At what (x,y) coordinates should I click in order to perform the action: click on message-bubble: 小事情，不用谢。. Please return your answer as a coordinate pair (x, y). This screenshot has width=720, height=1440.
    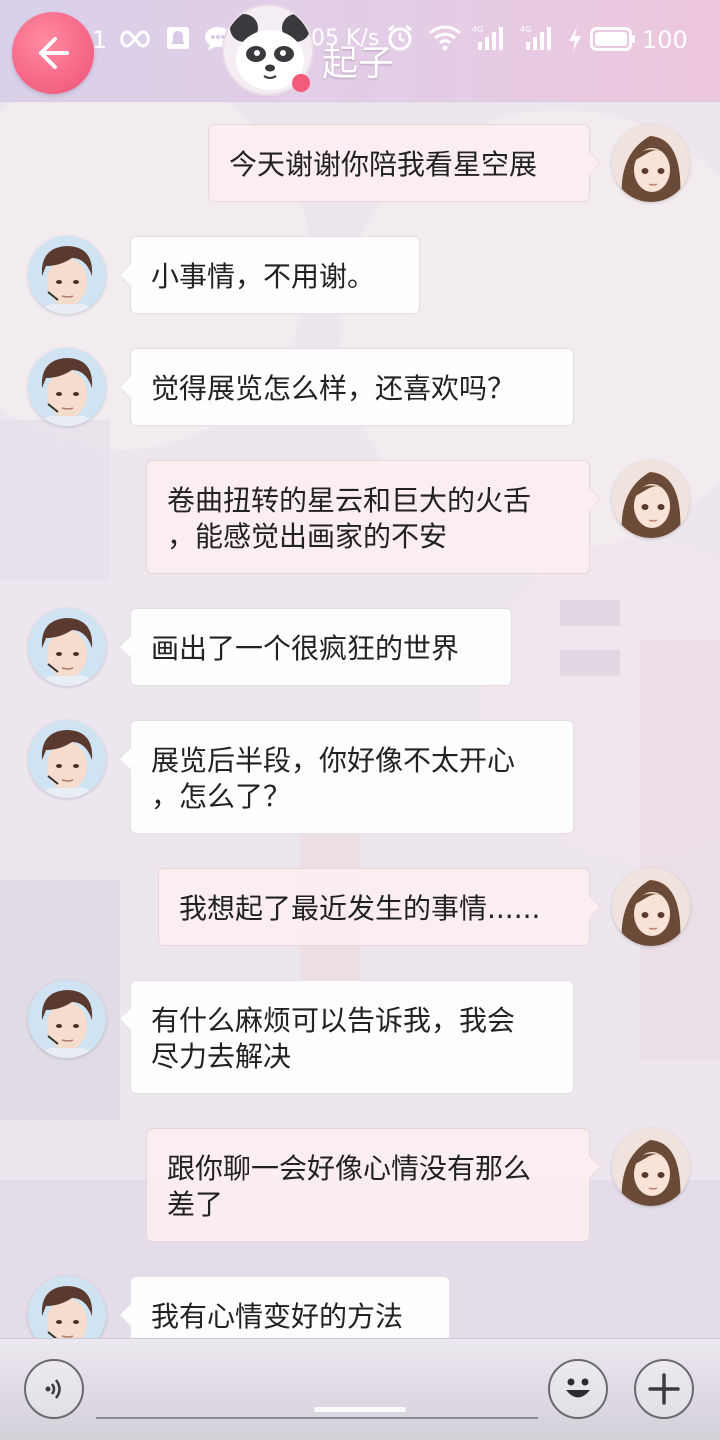
    Looking at the image, I should click on (269, 275).